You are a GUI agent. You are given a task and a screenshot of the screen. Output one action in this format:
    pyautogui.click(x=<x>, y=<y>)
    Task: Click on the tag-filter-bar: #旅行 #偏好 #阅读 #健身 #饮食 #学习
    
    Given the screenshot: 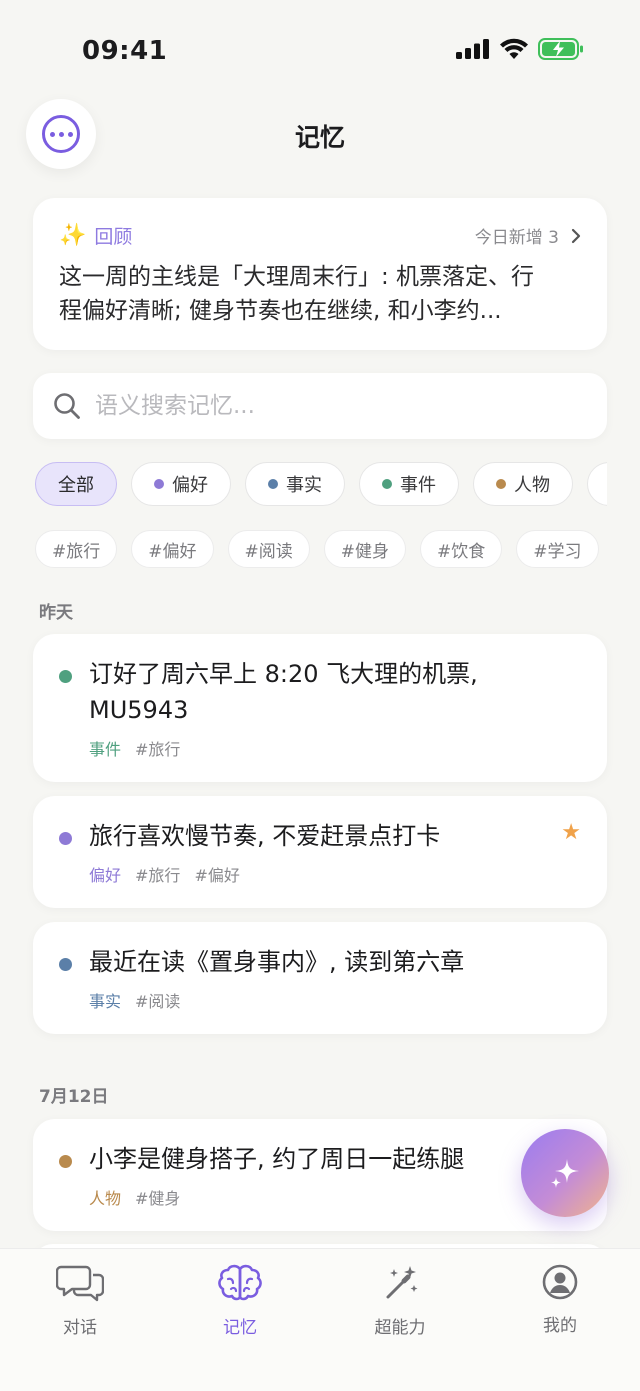 What is the action you would take?
    pyautogui.click(x=317, y=549)
    